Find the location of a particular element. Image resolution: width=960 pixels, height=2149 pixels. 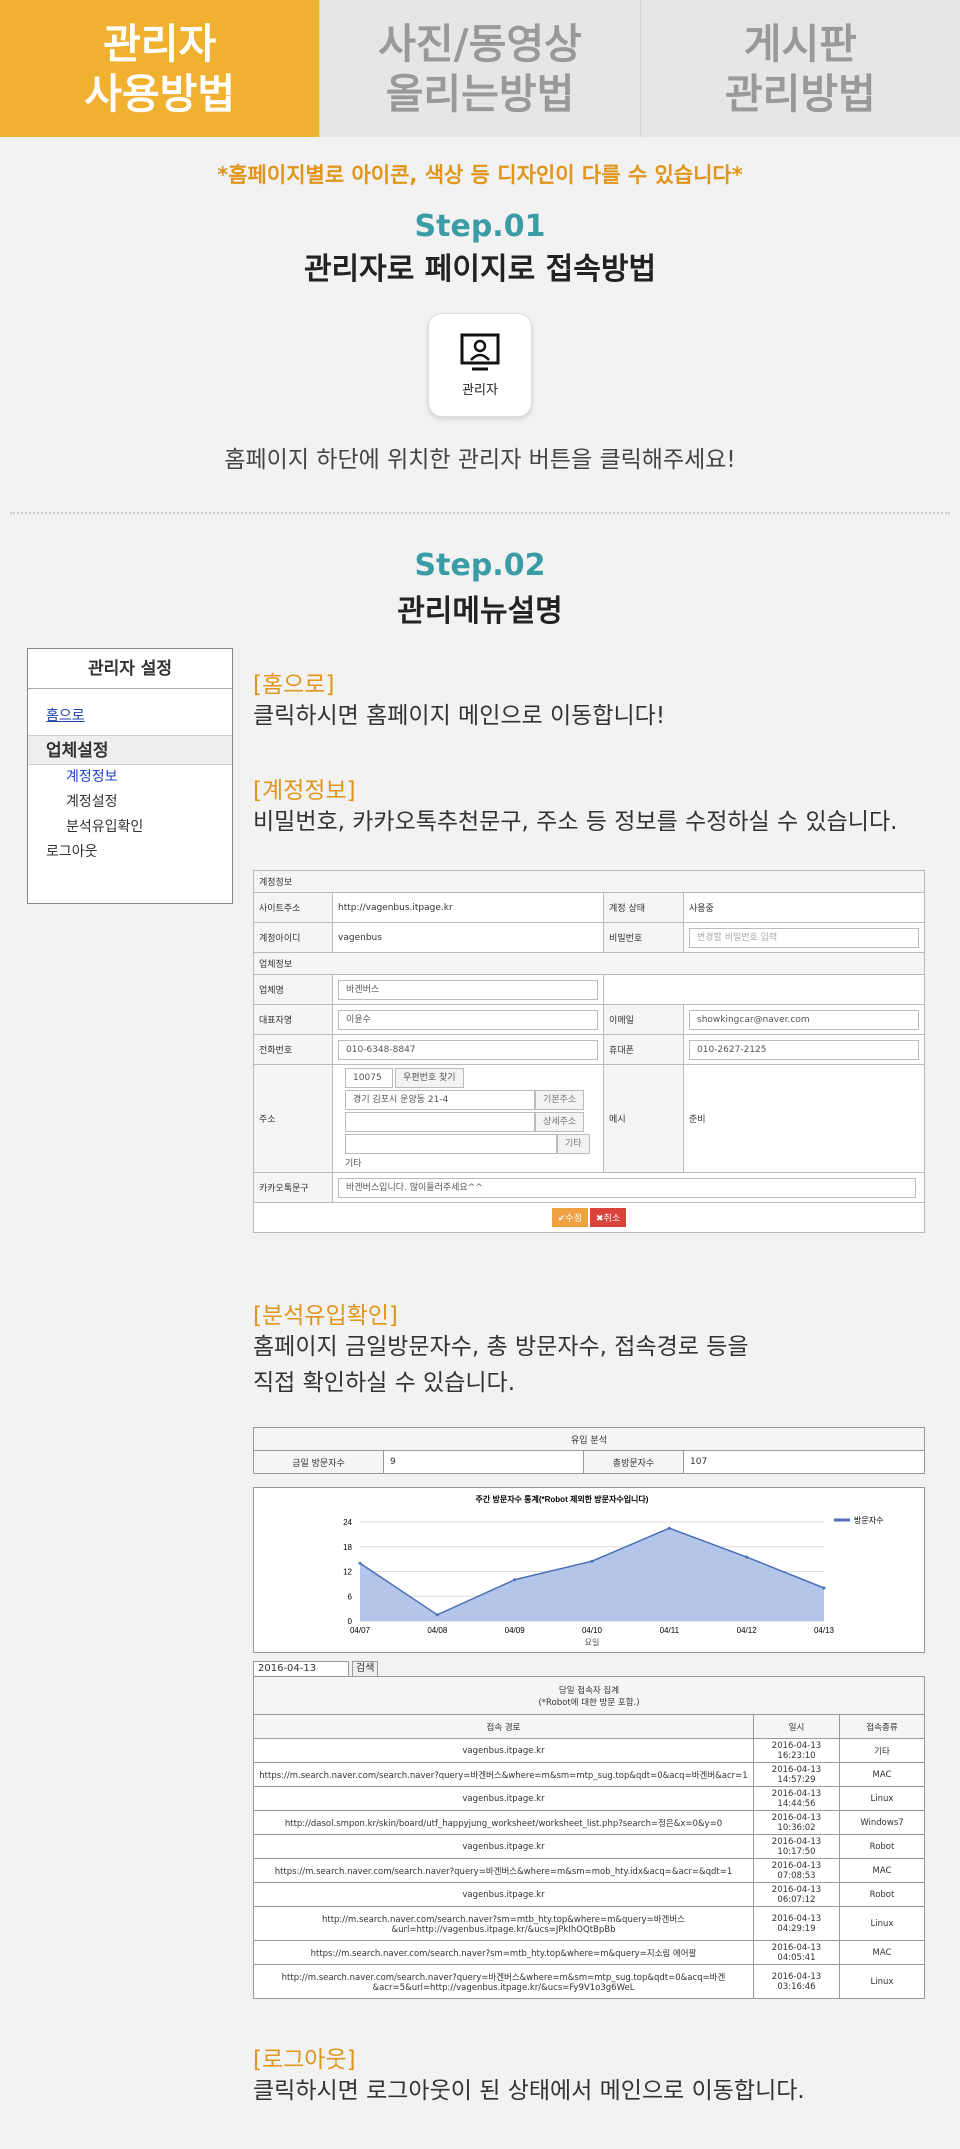

y-tick-label: 18 is located at coordinates (347, 1547).